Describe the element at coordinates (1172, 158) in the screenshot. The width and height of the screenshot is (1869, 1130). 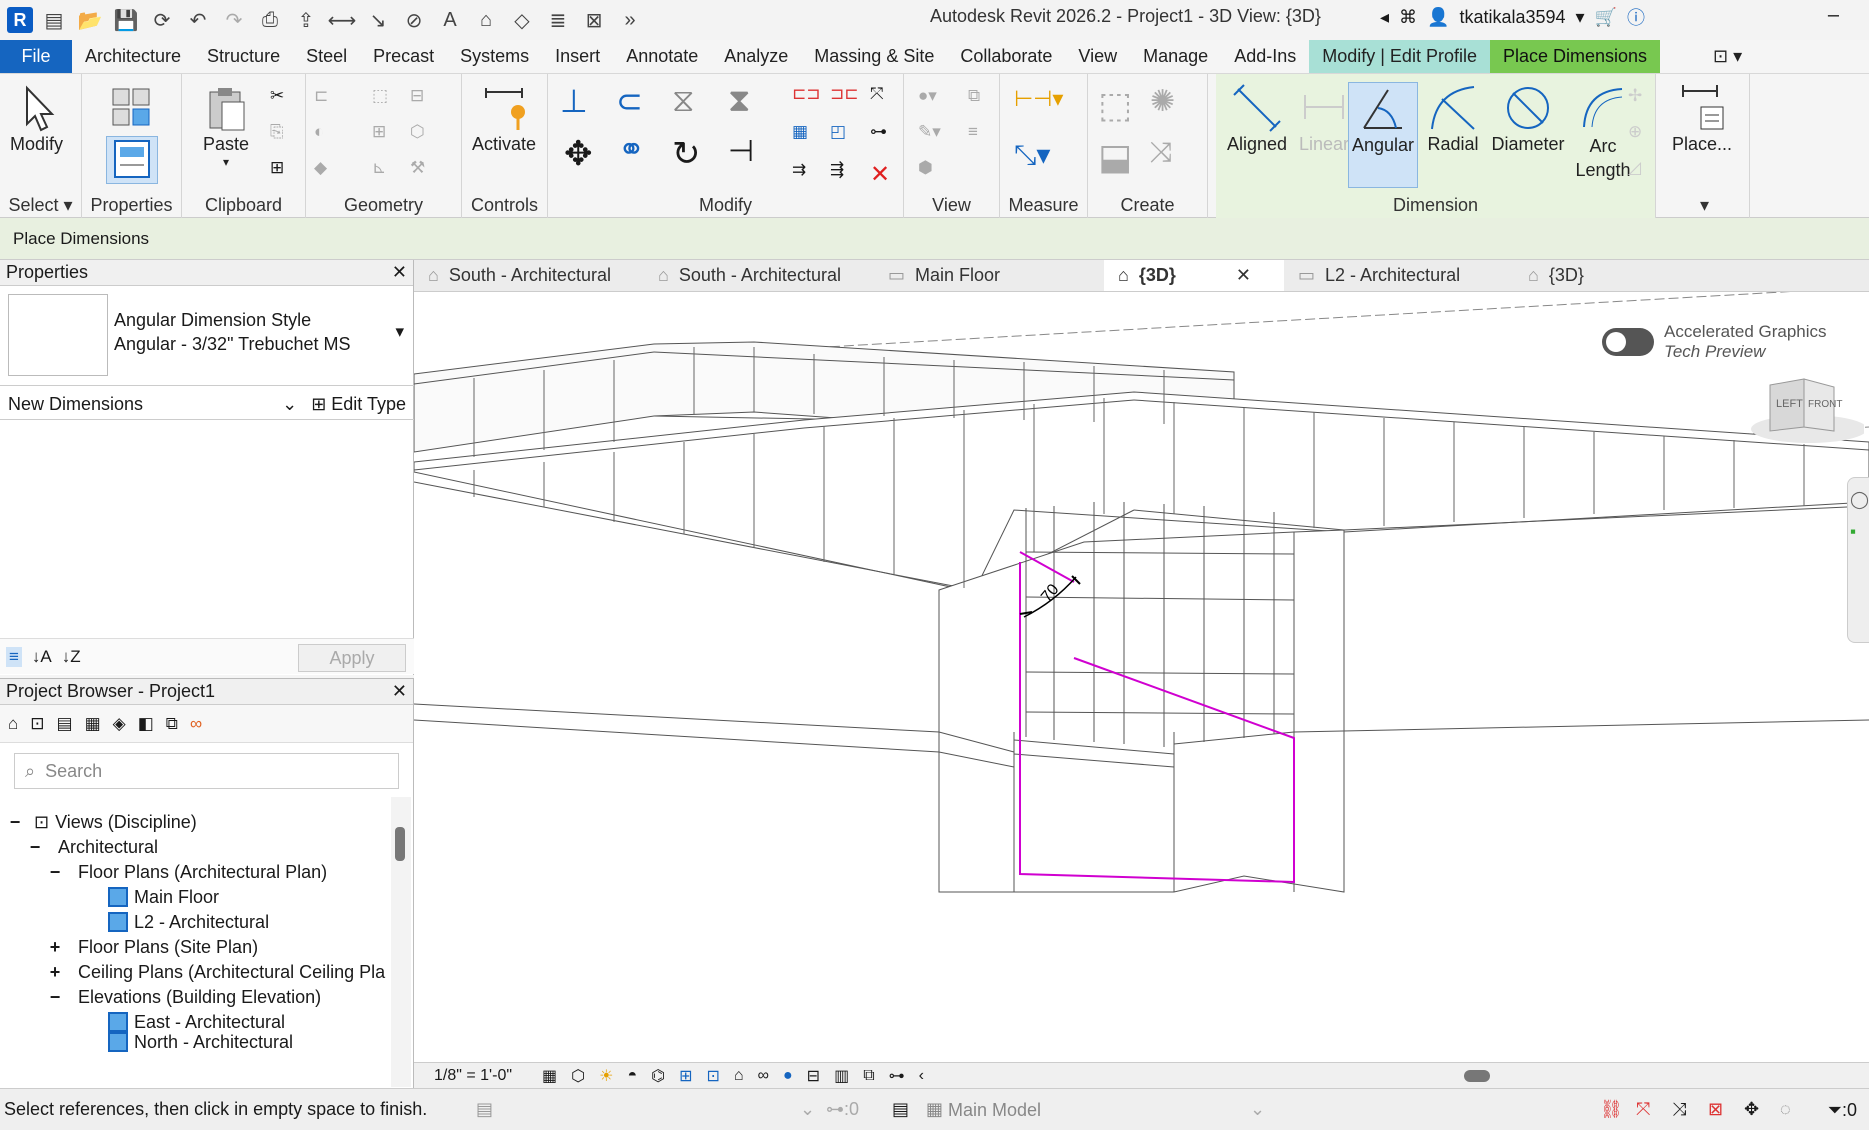
I see `create-similar-icon: ⤨` at that location.